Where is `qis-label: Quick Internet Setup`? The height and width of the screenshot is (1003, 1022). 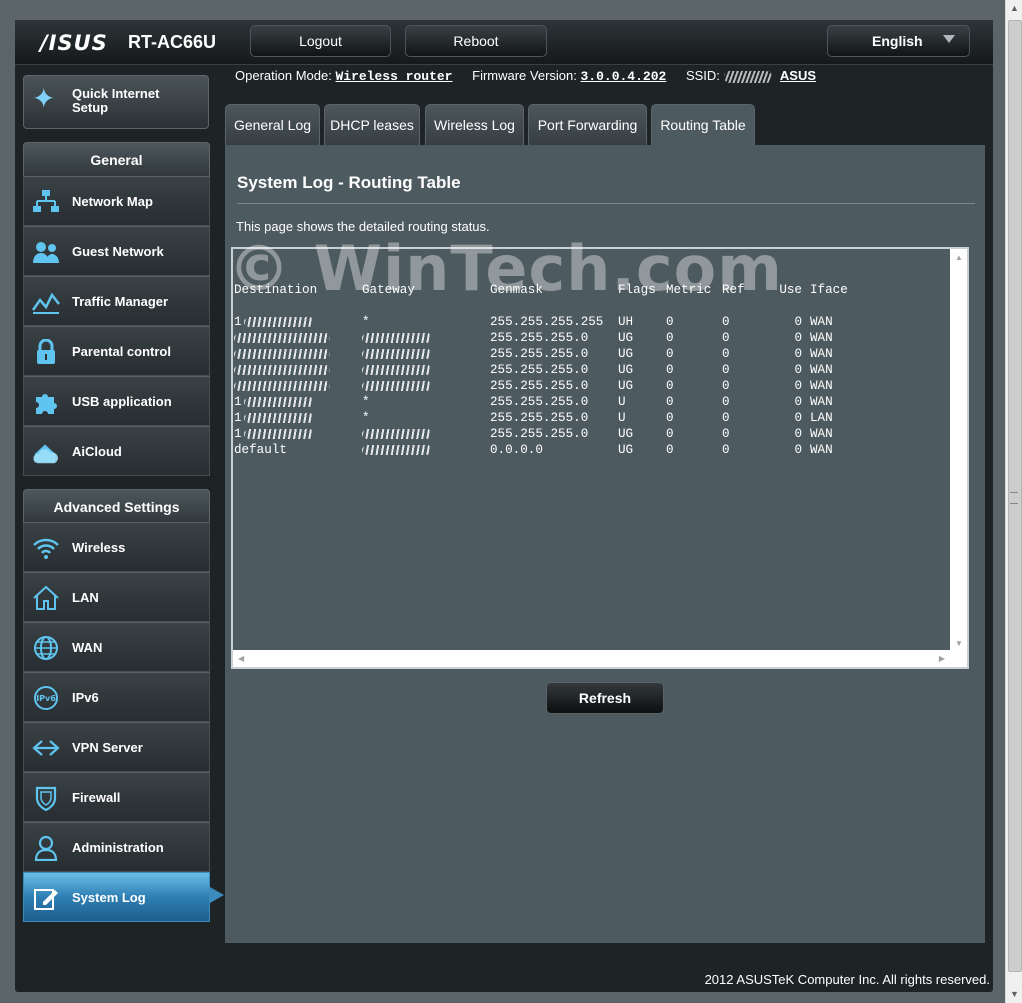 qis-label: Quick Internet Setup is located at coordinates (116, 100).